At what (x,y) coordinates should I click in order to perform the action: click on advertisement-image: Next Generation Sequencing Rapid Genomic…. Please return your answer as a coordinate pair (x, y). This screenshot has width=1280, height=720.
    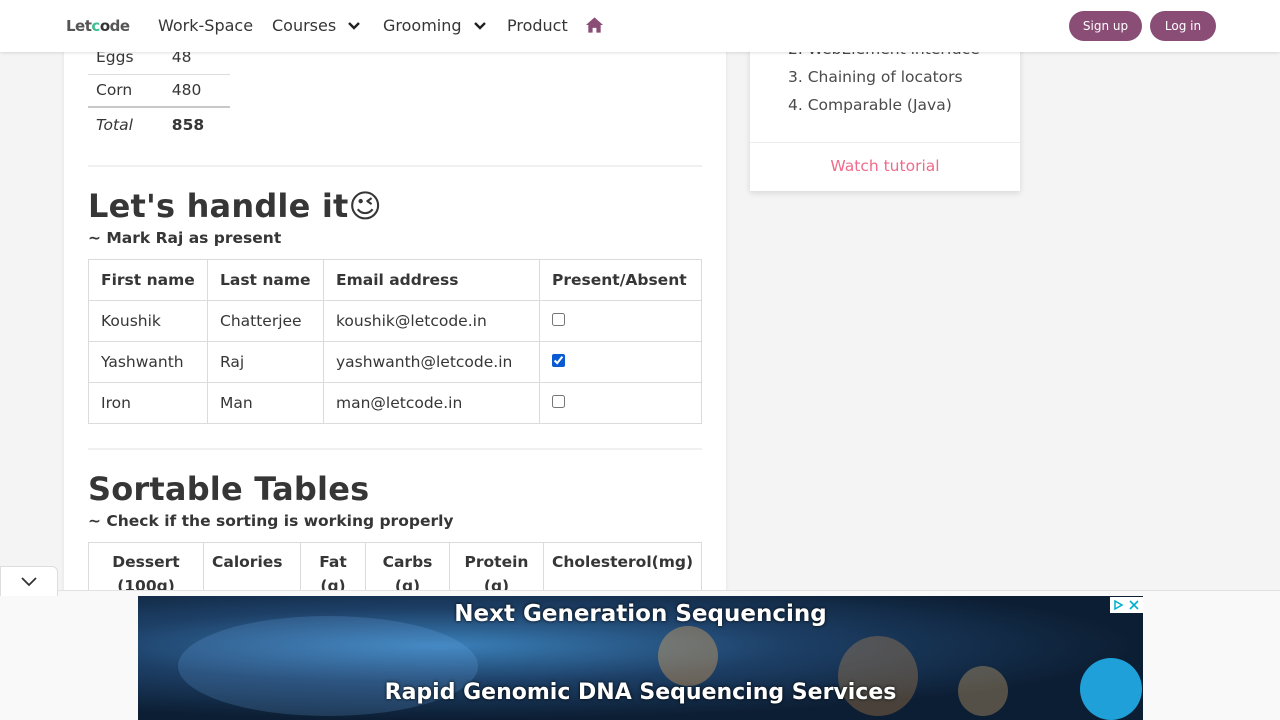
    Looking at the image, I should click on (640, 658).